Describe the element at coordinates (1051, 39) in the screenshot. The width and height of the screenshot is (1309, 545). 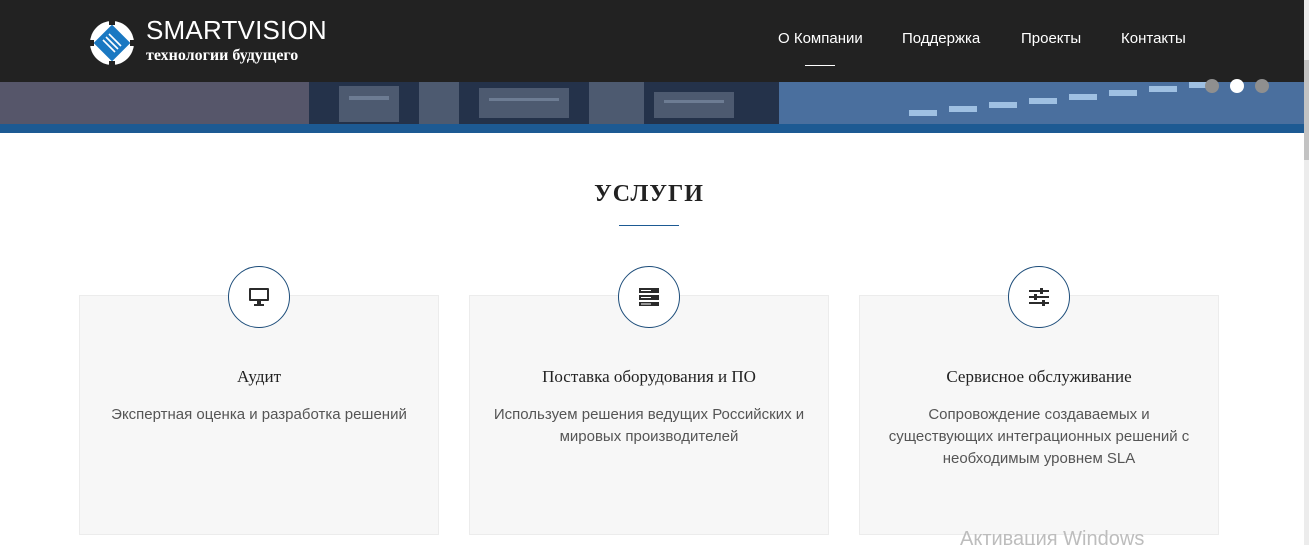
I see `nav-item-projects: Проекты` at that location.